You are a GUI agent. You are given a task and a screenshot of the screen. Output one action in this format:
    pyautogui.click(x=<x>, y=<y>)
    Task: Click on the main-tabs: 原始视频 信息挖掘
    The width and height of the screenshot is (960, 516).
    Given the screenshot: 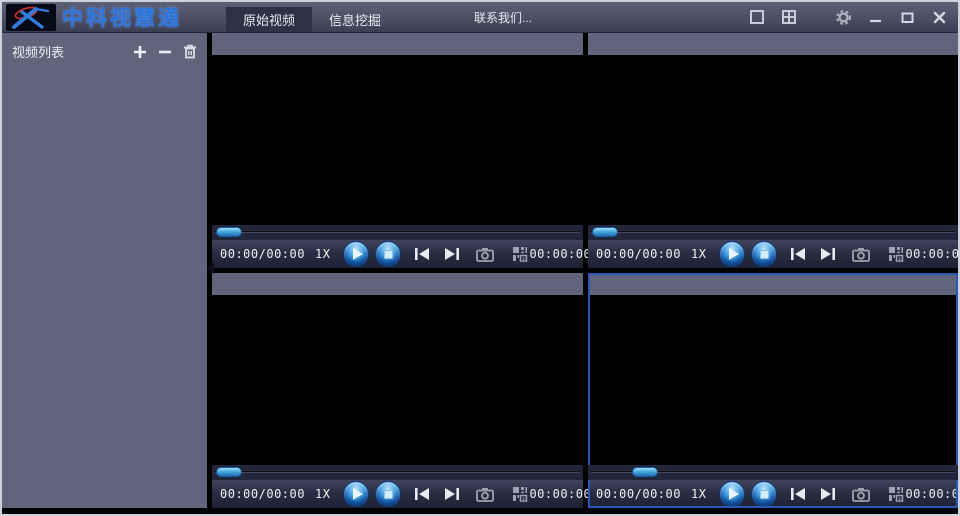 What is the action you would take?
    pyautogui.click(x=312, y=17)
    